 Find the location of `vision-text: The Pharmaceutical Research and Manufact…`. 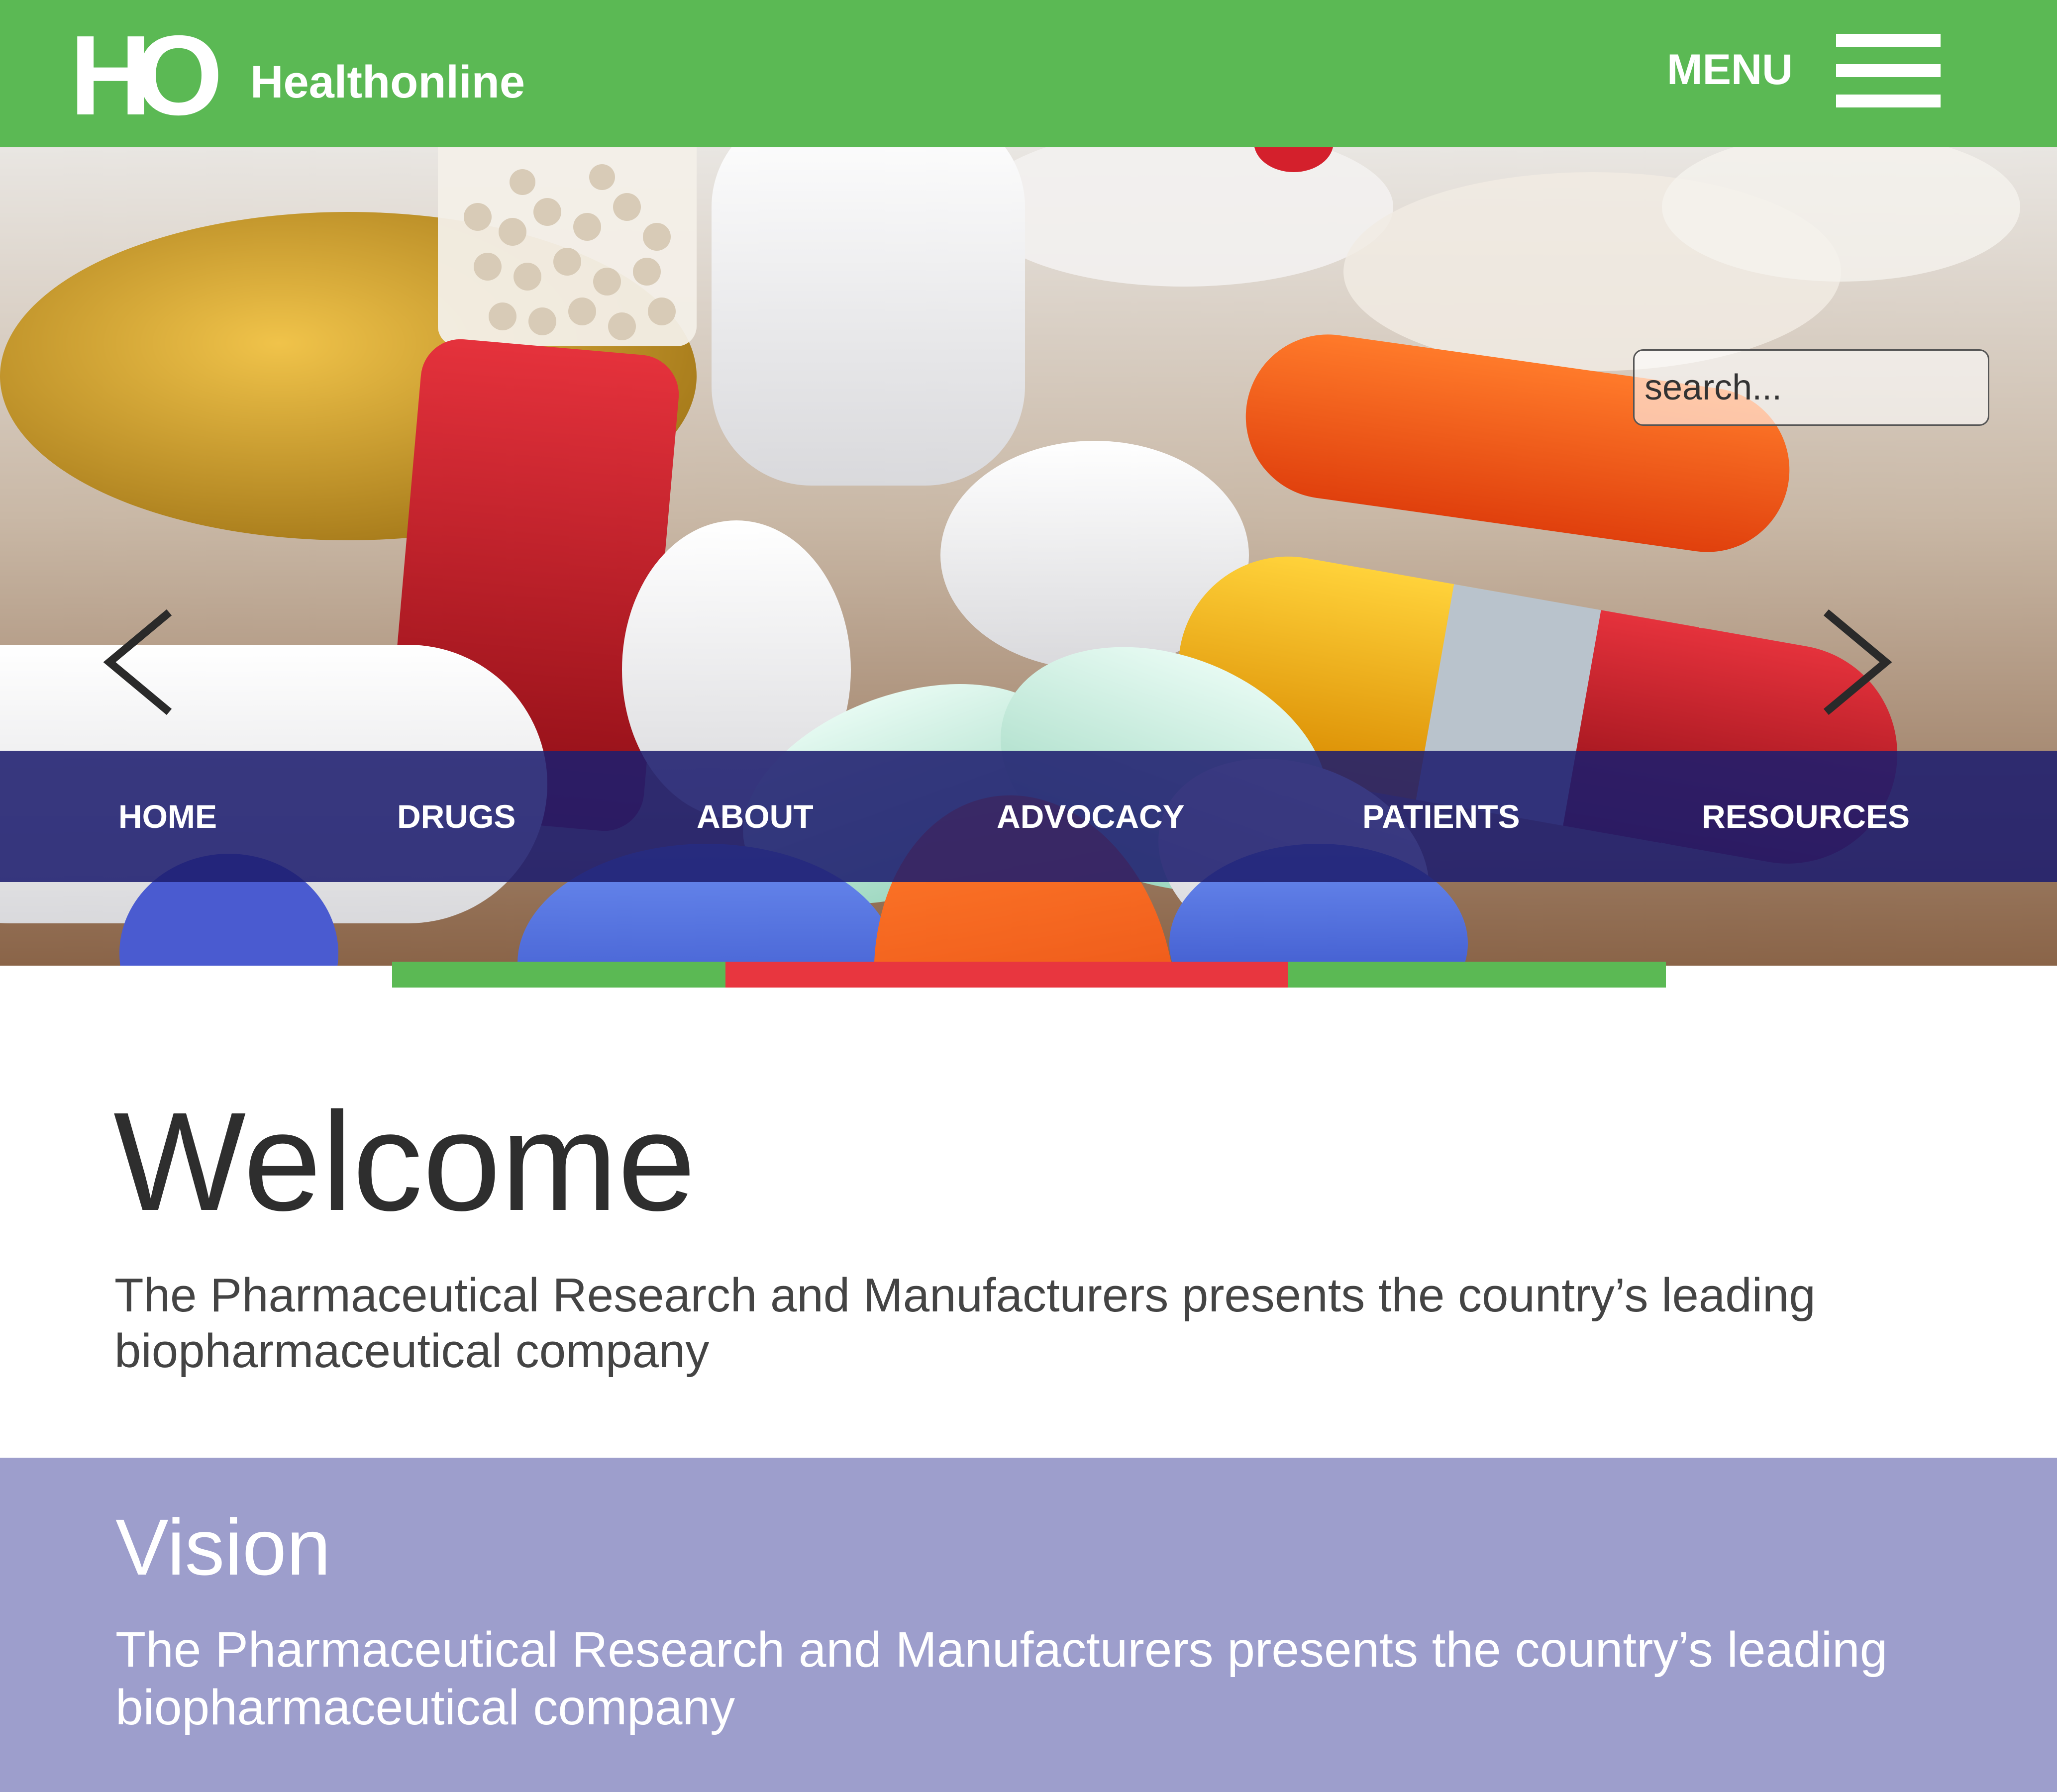

vision-text: The Pharmaceutical Research and Manufact… is located at coordinates (1001, 1678).